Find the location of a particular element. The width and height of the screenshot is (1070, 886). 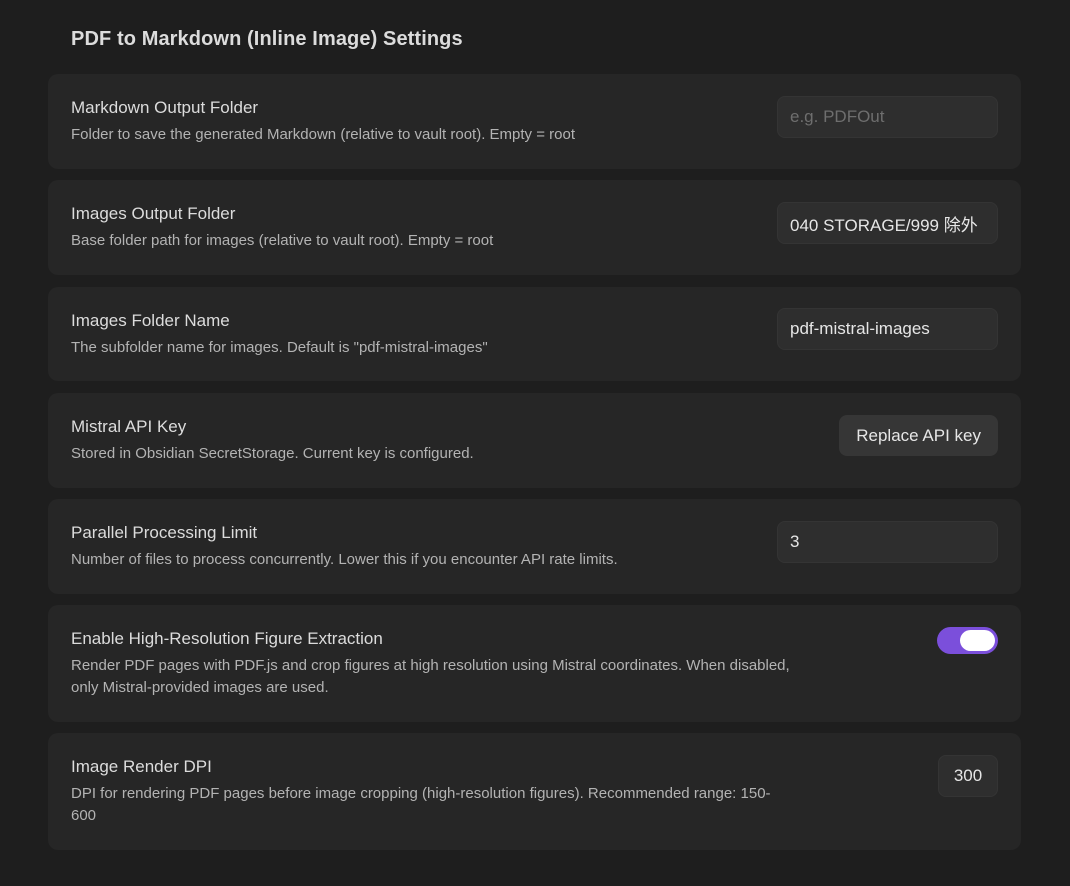

setting-description-line: 600 is located at coordinates (84, 815).